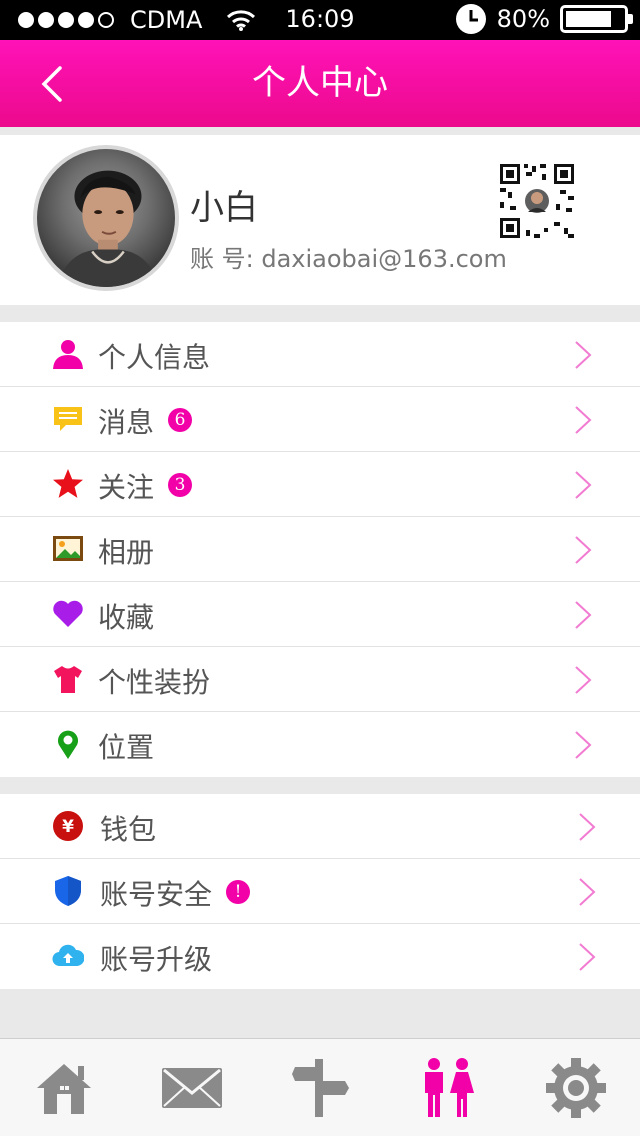 This screenshot has height=1136, width=640. What do you see at coordinates (241, 20) in the screenshot?
I see `wifi-icon` at bounding box center [241, 20].